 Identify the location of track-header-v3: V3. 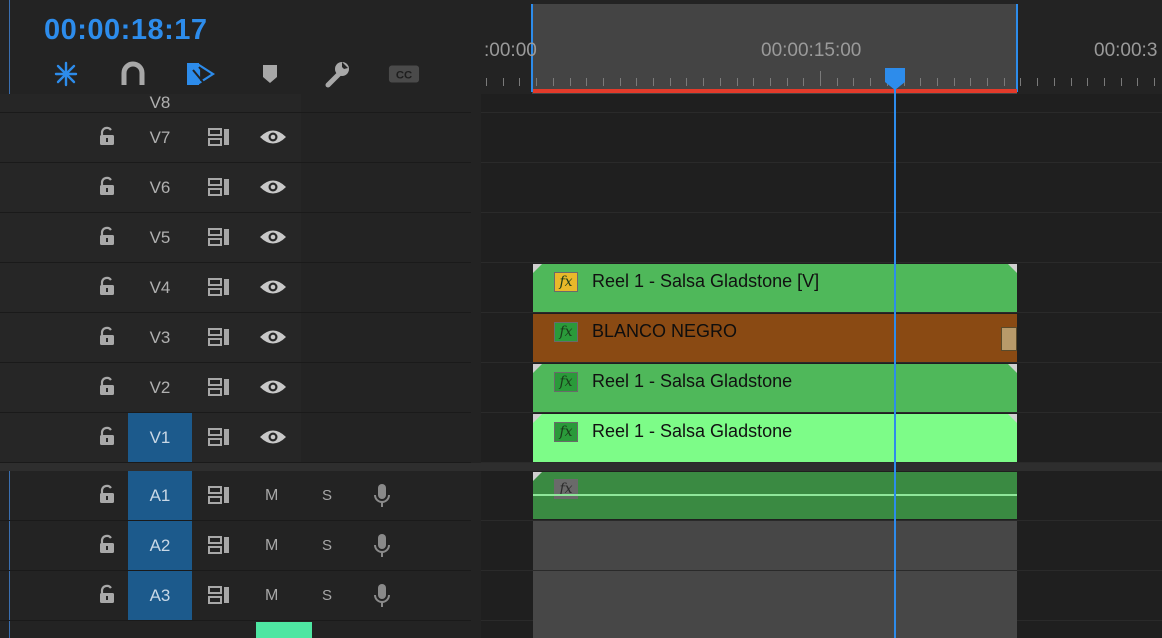
(235, 338).